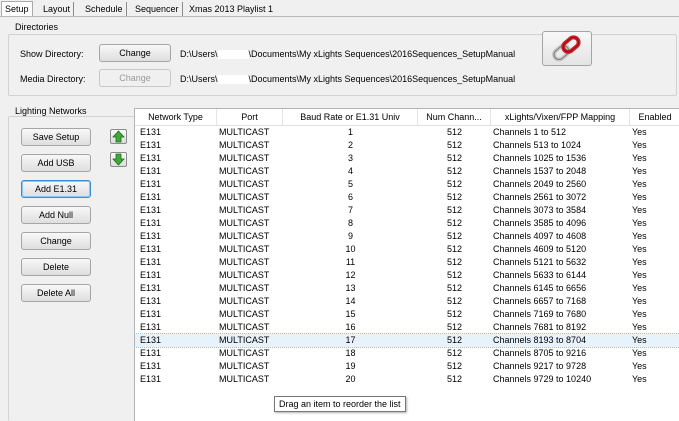 This screenshot has height=421, width=679. What do you see at coordinates (56, 189) in the screenshot?
I see `add-e131-button: Add E1.31` at bounding box center [56, 189].